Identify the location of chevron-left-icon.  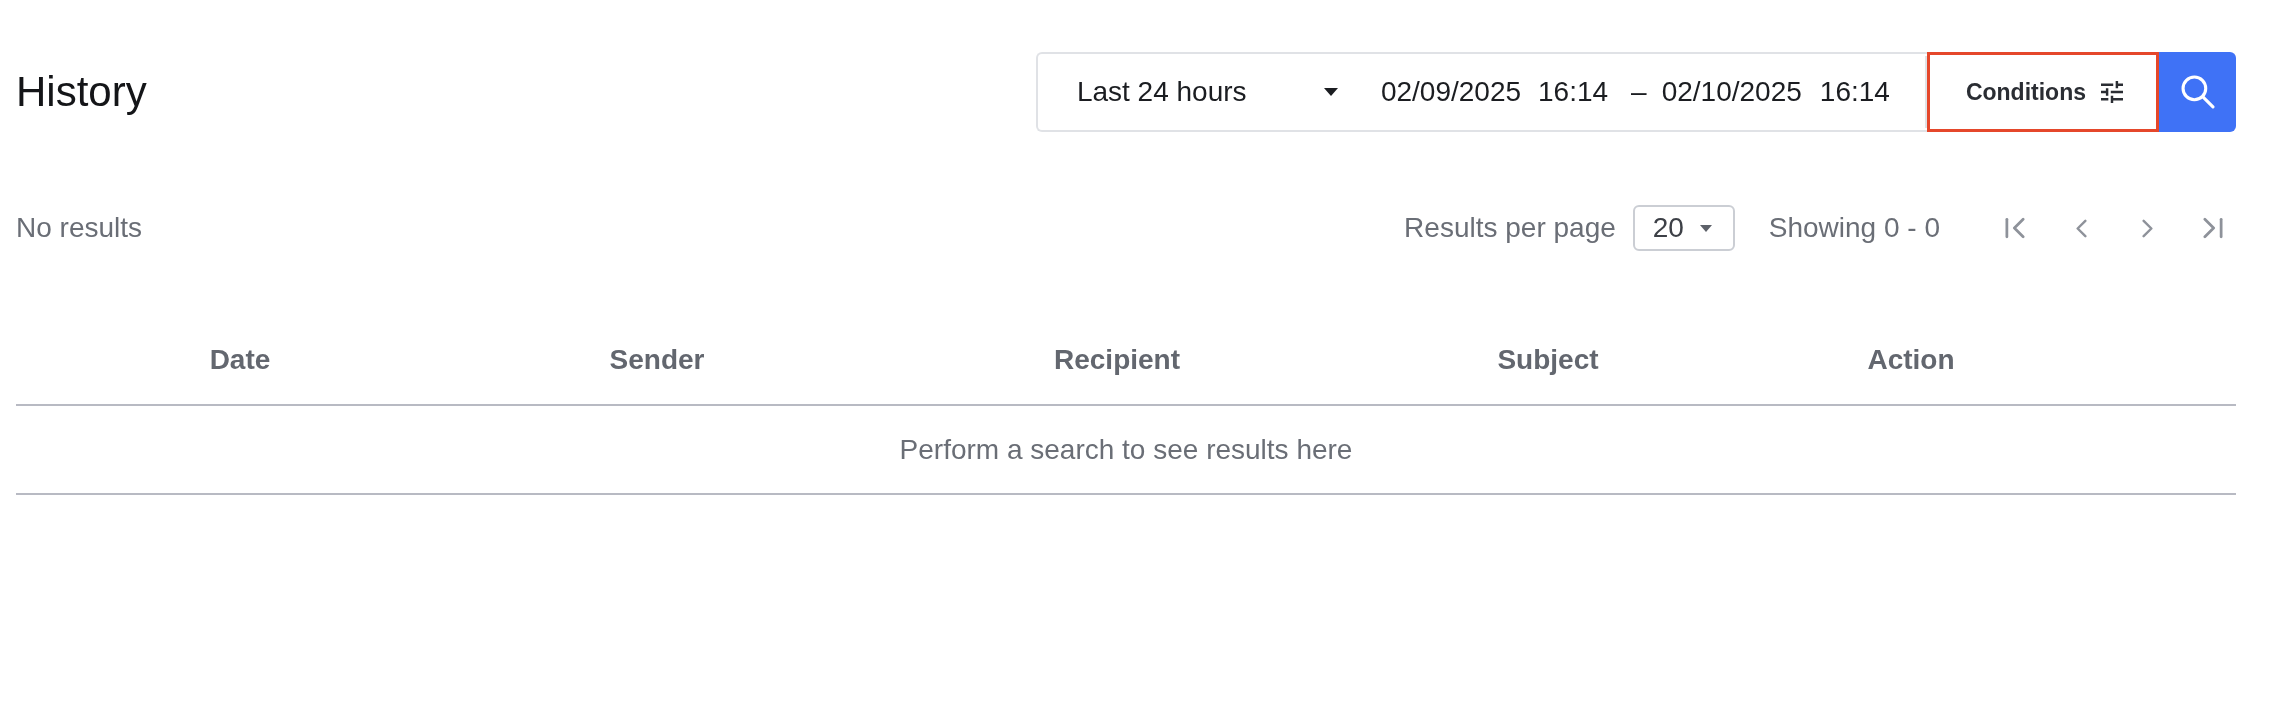
(2081, 228).